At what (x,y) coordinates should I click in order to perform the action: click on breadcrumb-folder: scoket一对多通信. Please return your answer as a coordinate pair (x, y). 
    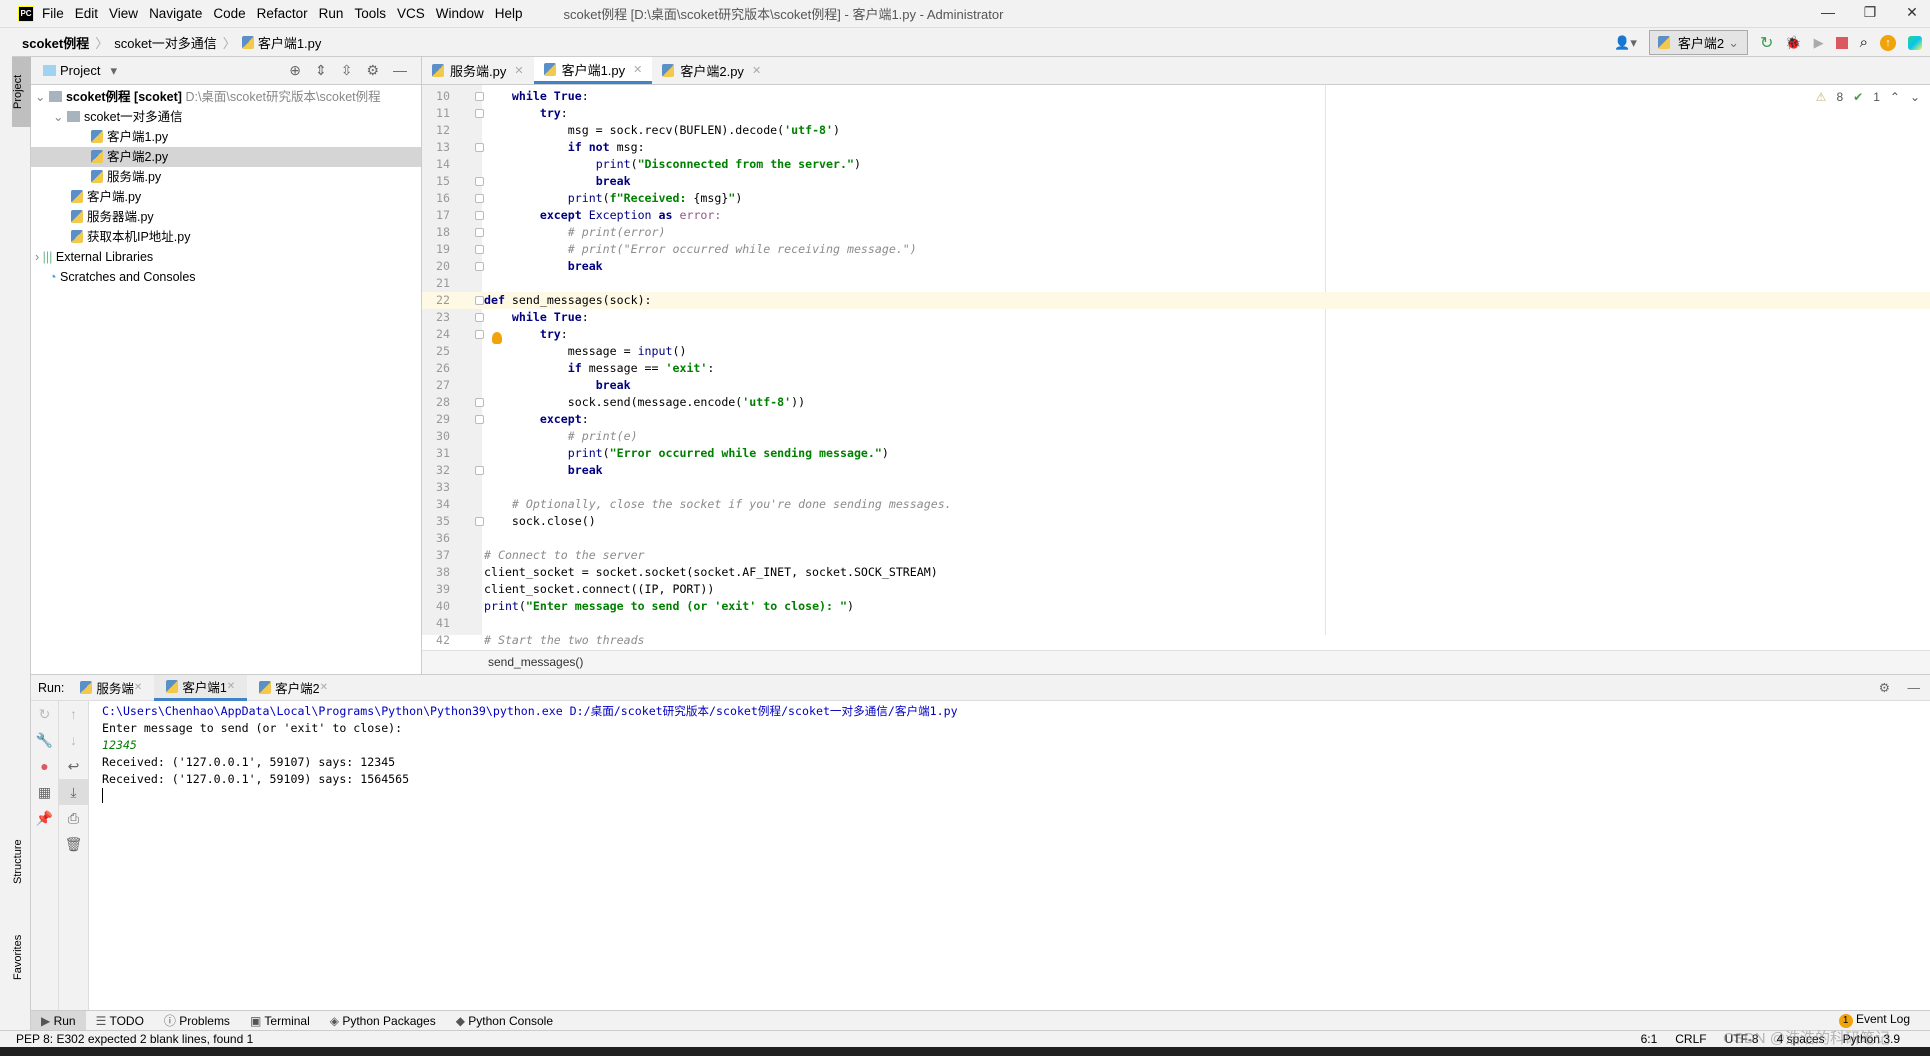
    Looking at the image, I should click on (165, 42).